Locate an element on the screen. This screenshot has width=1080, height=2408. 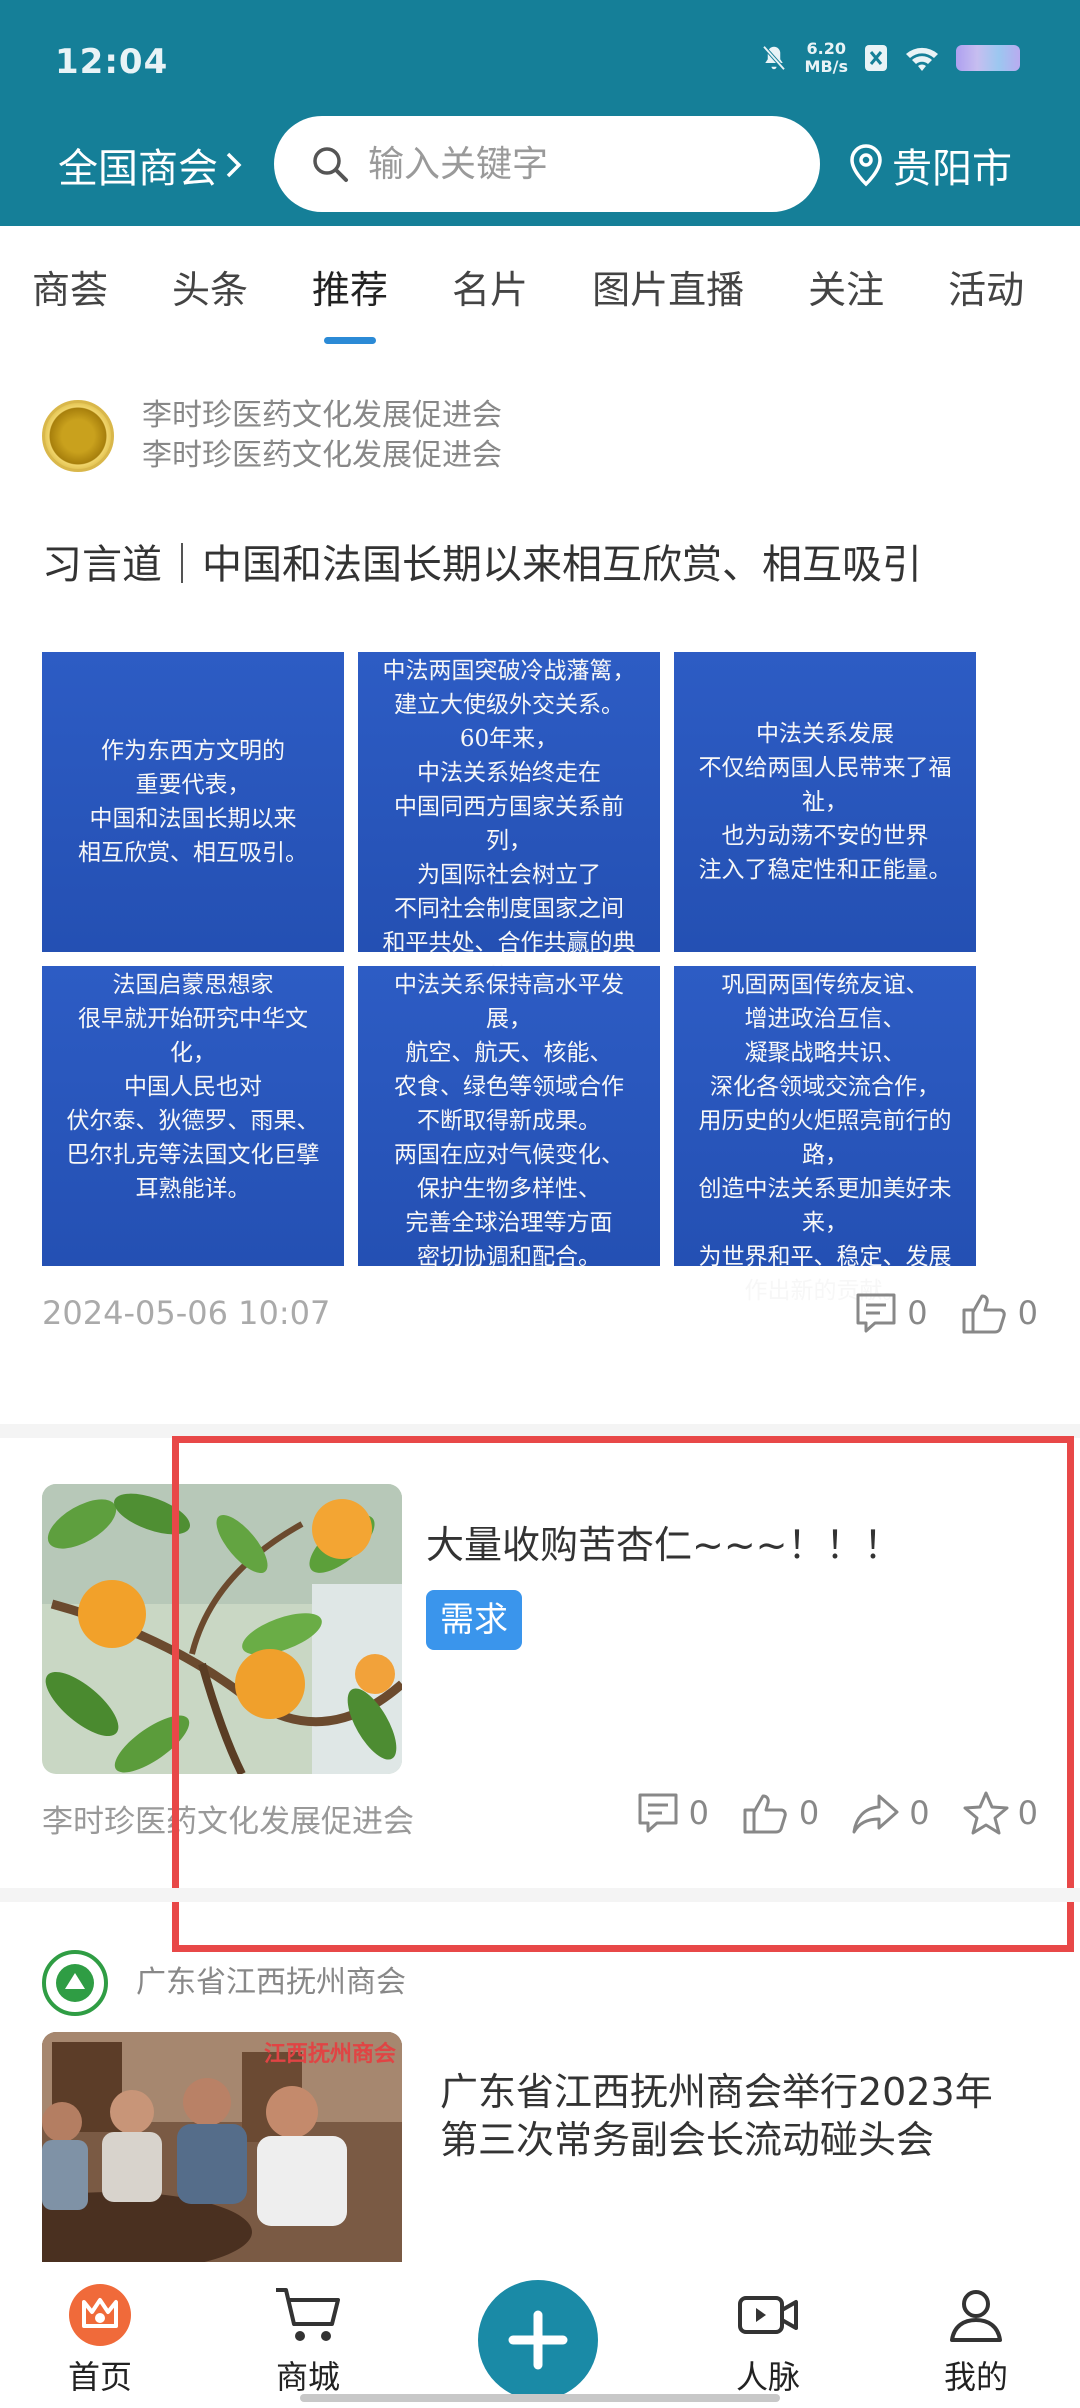
net-speed: 6.20 MB/s is located at coordinates (826, 58).